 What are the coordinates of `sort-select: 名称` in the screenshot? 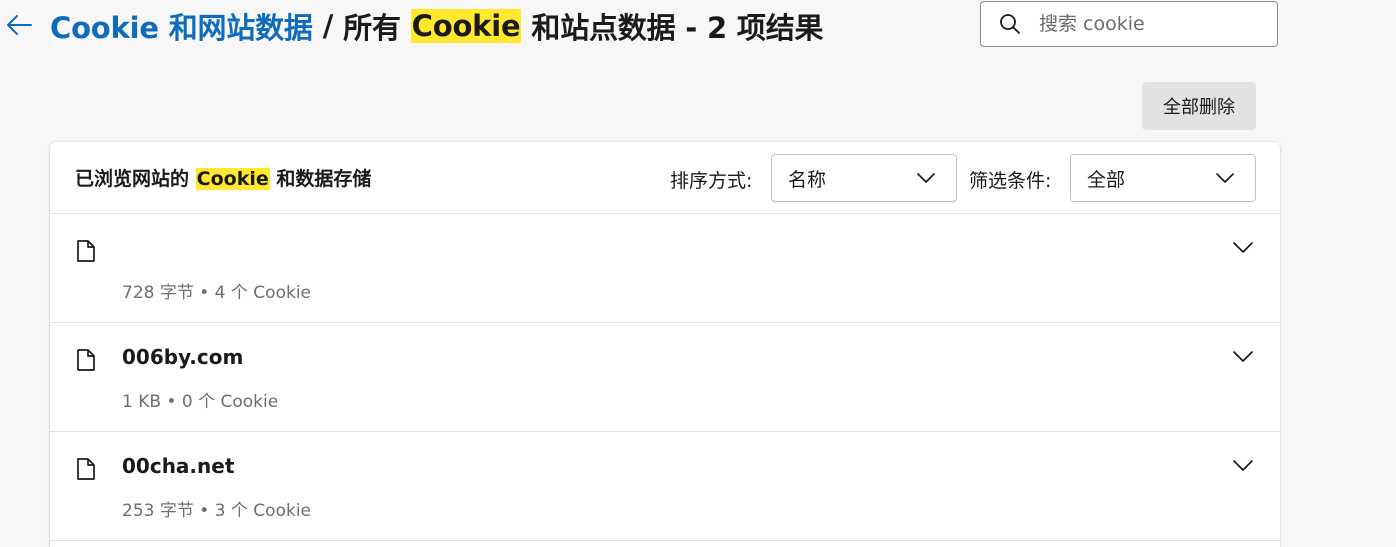 It's located at (864, 178).